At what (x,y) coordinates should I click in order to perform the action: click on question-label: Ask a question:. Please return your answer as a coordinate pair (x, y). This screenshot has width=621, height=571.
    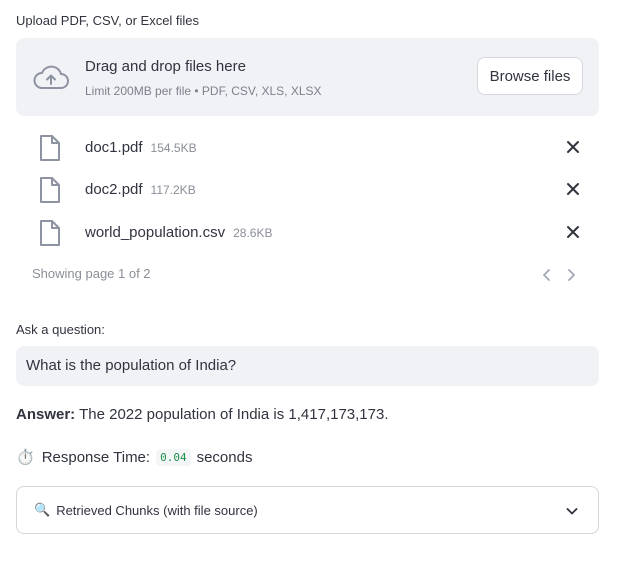
    Looking at the image, I should click on (60, 329).